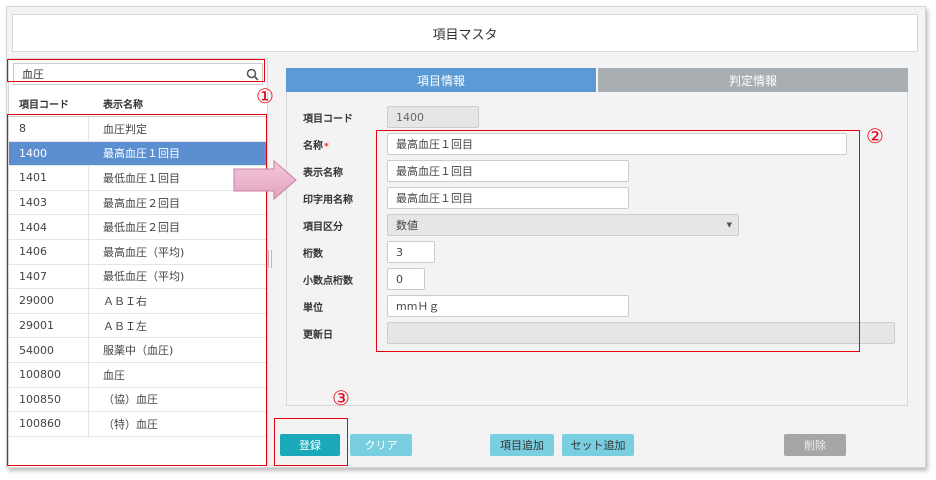 This screenshot has height=480, width=936. Describe the element at coordinates (49, 103) in the screenshot. I see `column-header-code: 項目コード` at that location.